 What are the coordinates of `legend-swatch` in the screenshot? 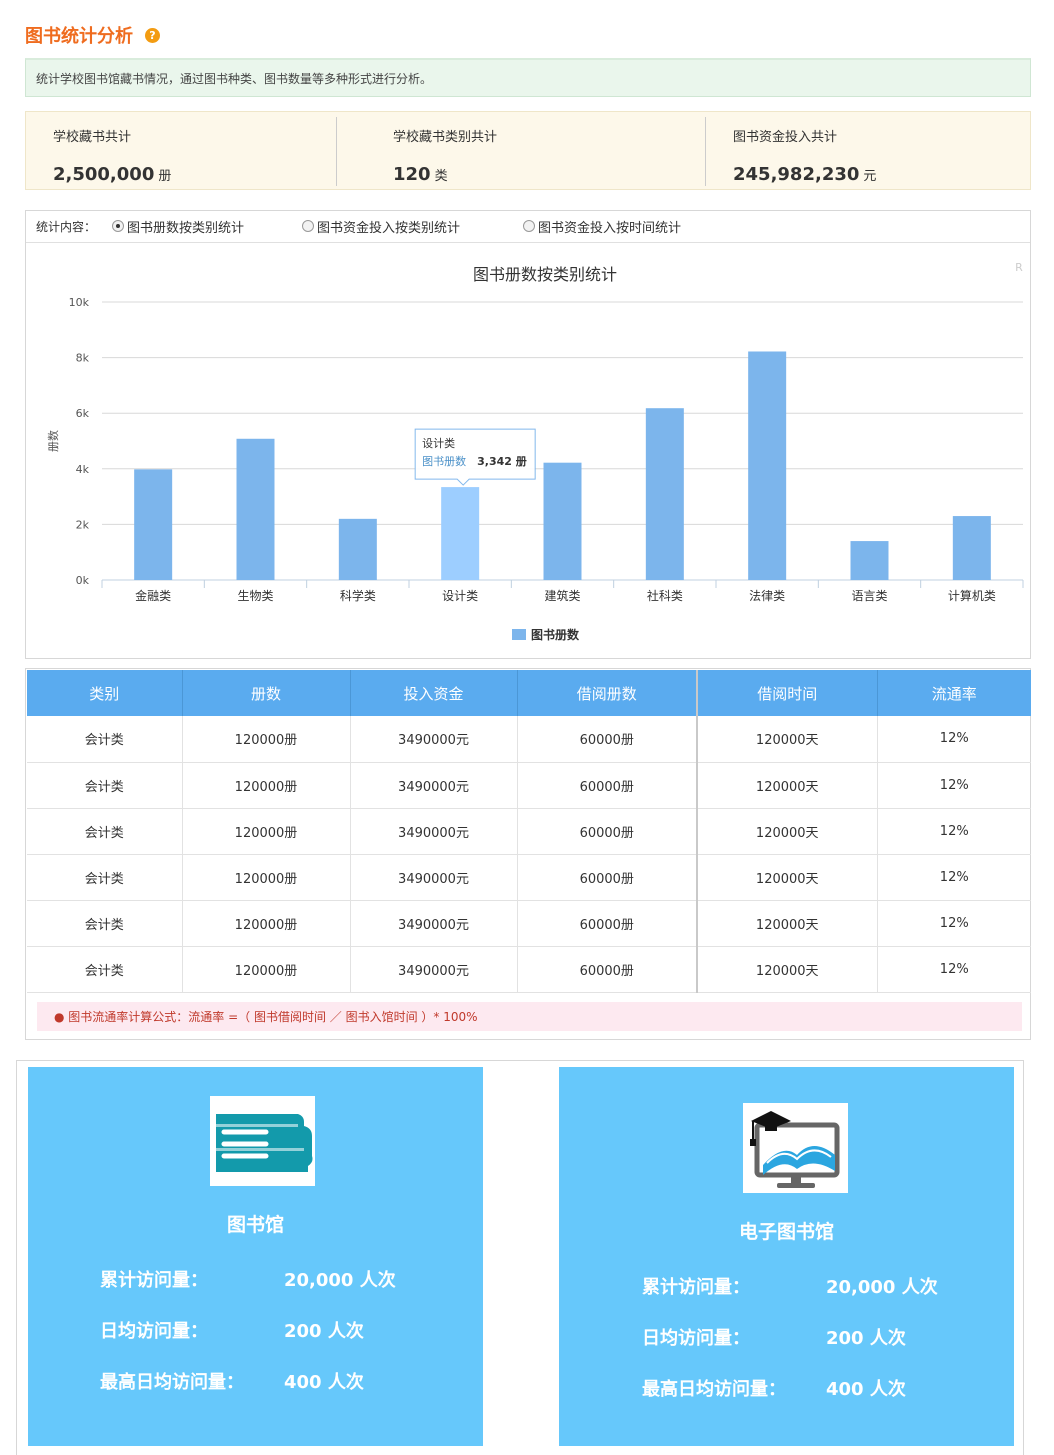 It's located at (519, 634).